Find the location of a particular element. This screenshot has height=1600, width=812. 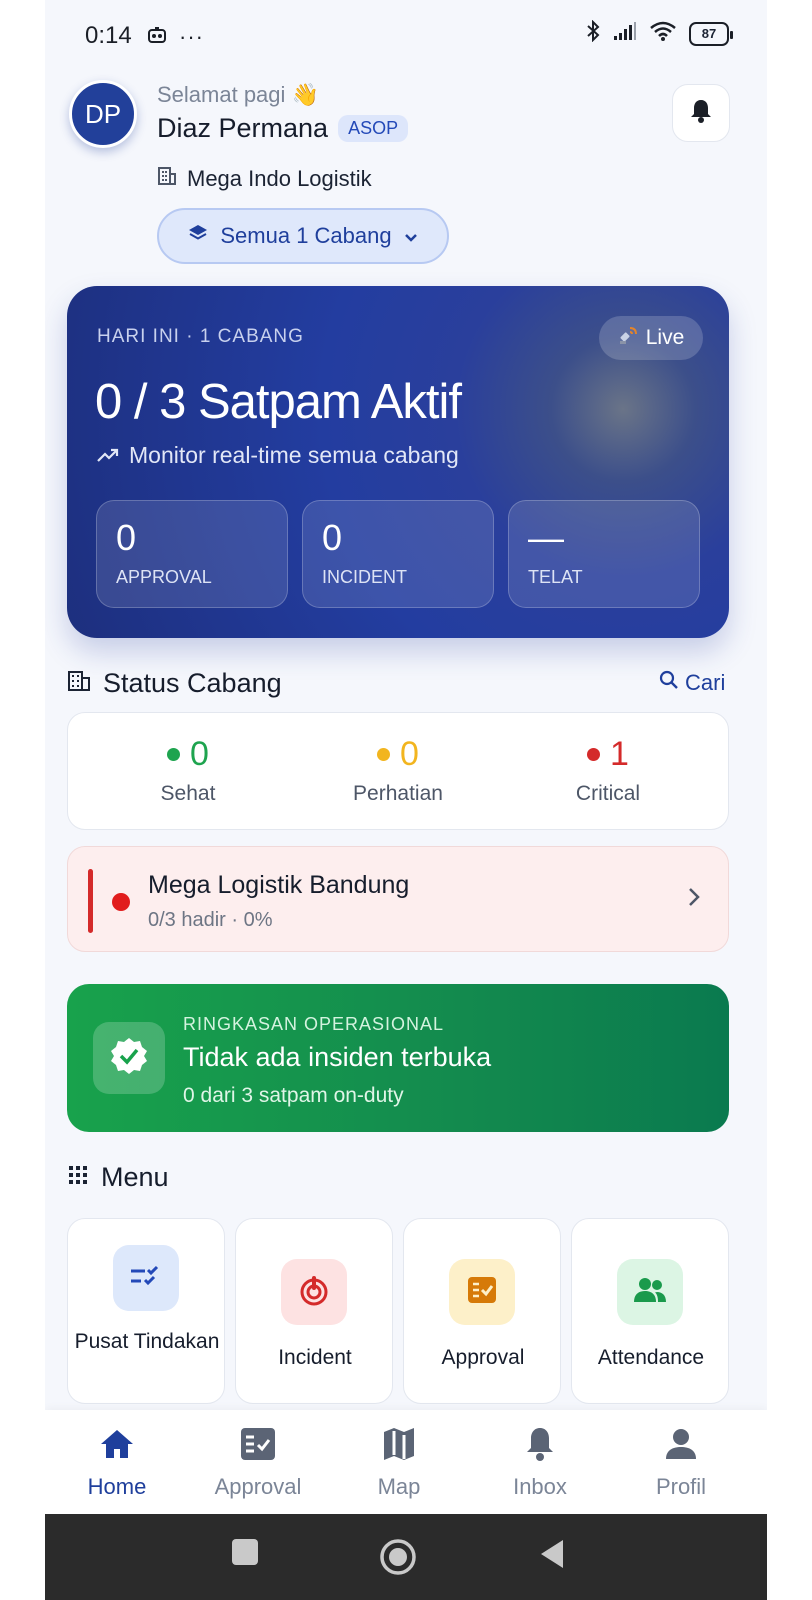

verified-badge-box is located at coordinates (129, 1058).